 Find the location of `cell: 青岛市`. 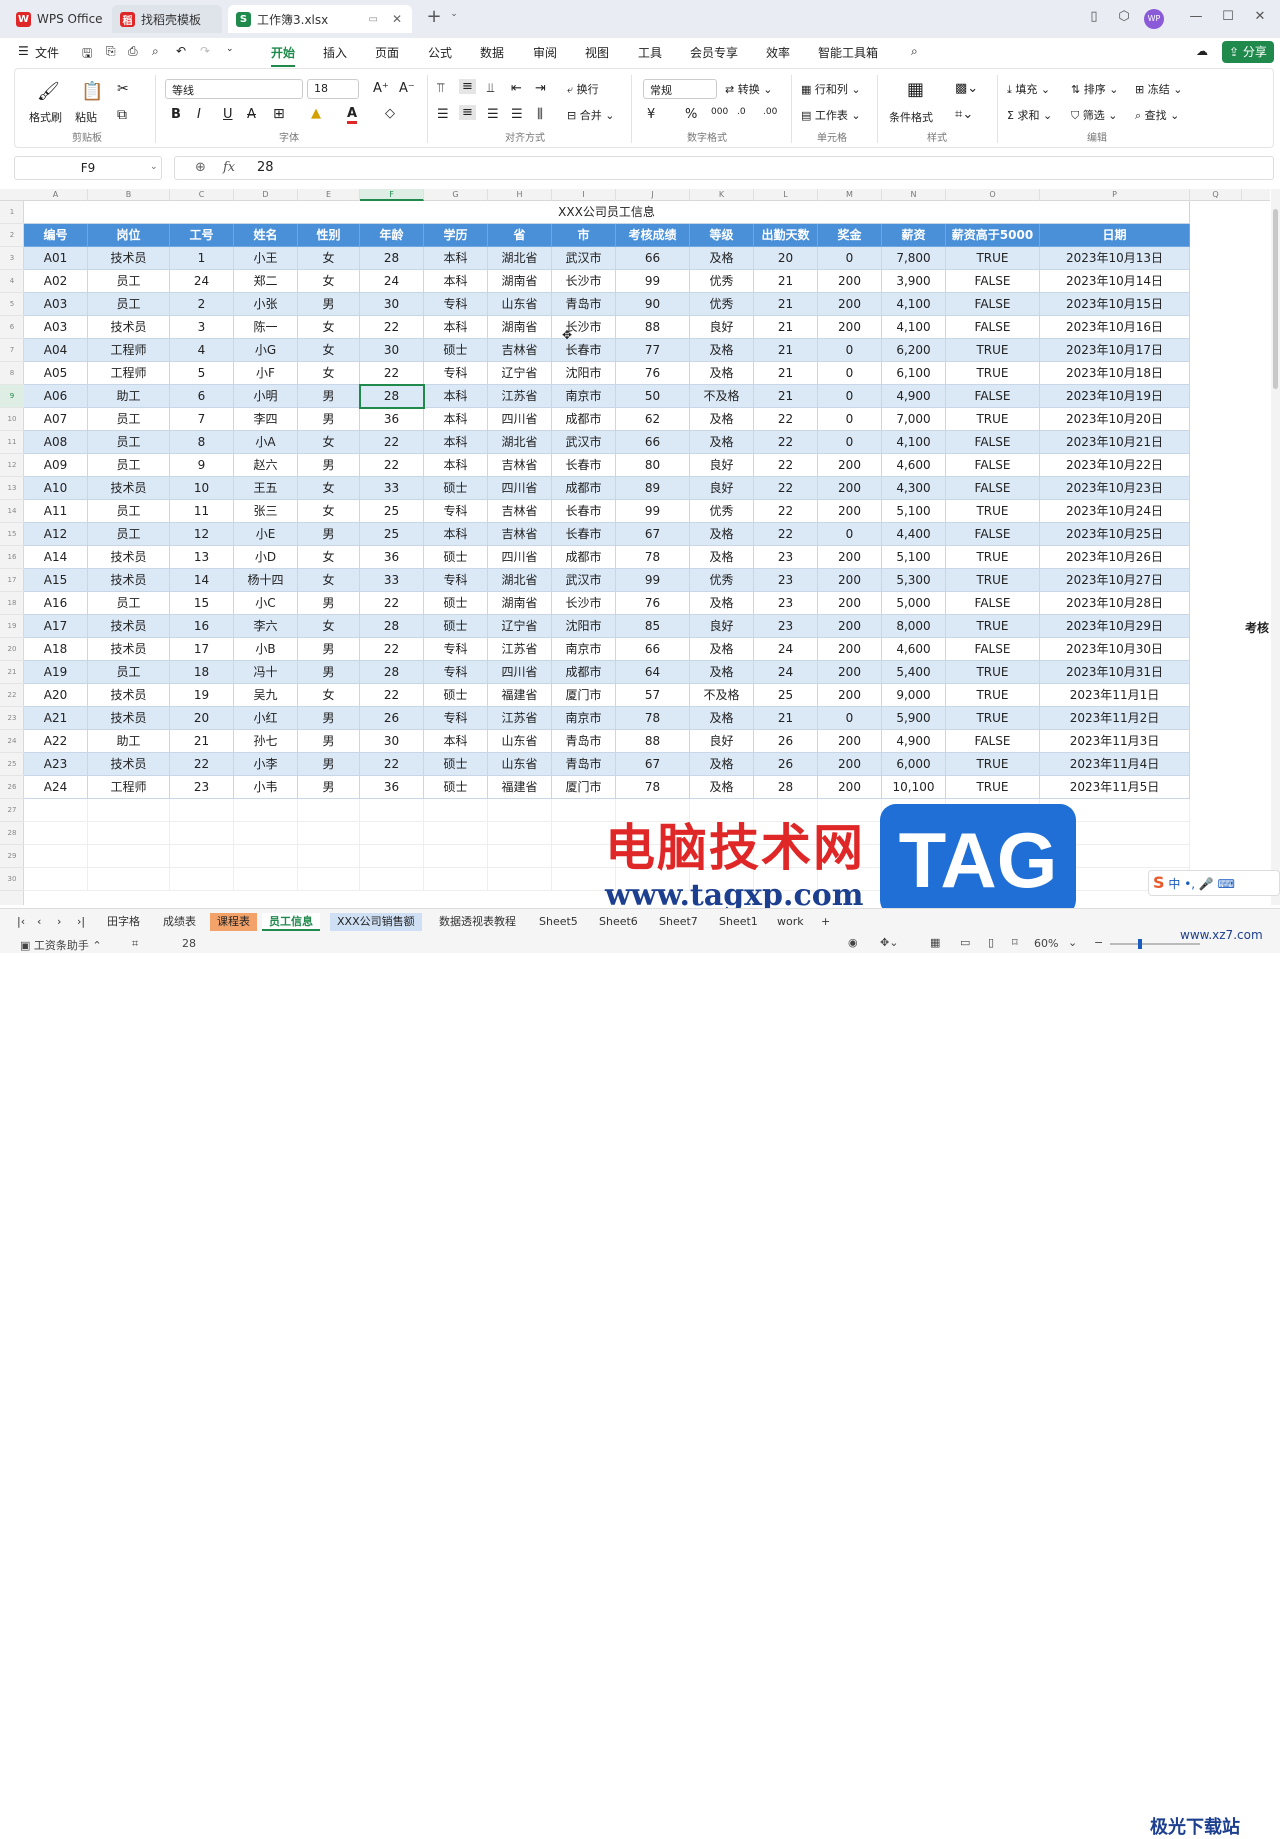

cell: 青岛市 is located at coordinates (584, 741).